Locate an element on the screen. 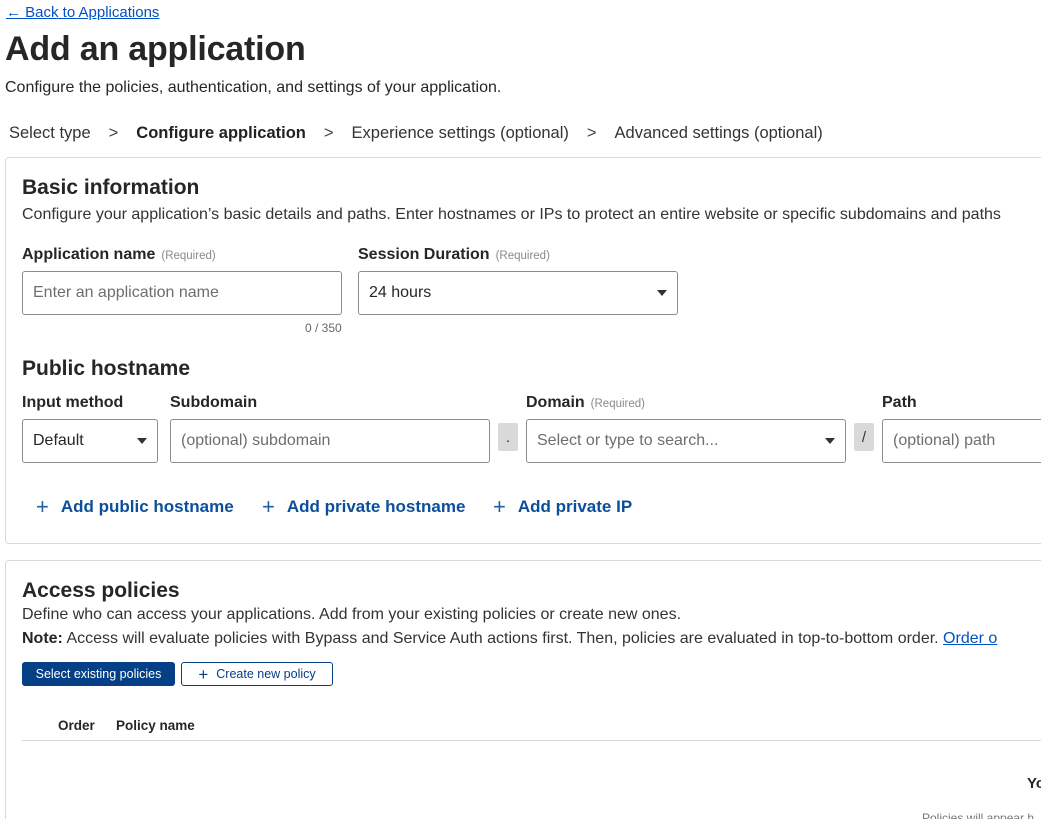 This screenshot has width=1041, height=819. input-method-select: Default is located at coordinates (90, 441).